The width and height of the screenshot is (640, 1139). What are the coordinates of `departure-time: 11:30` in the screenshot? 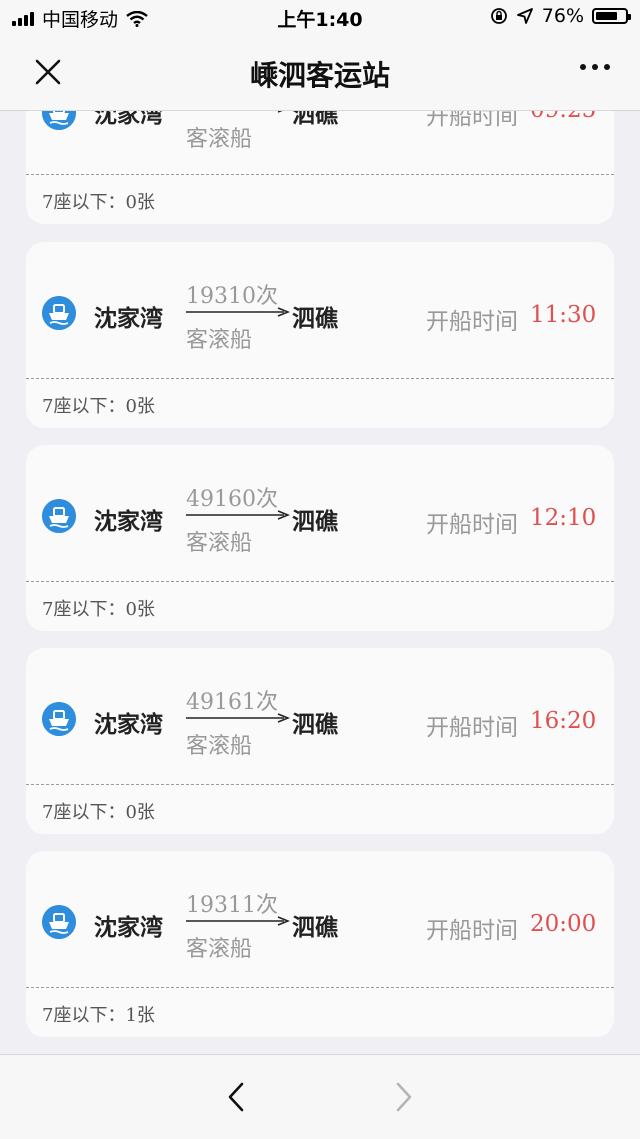 It's located at (563, 315).